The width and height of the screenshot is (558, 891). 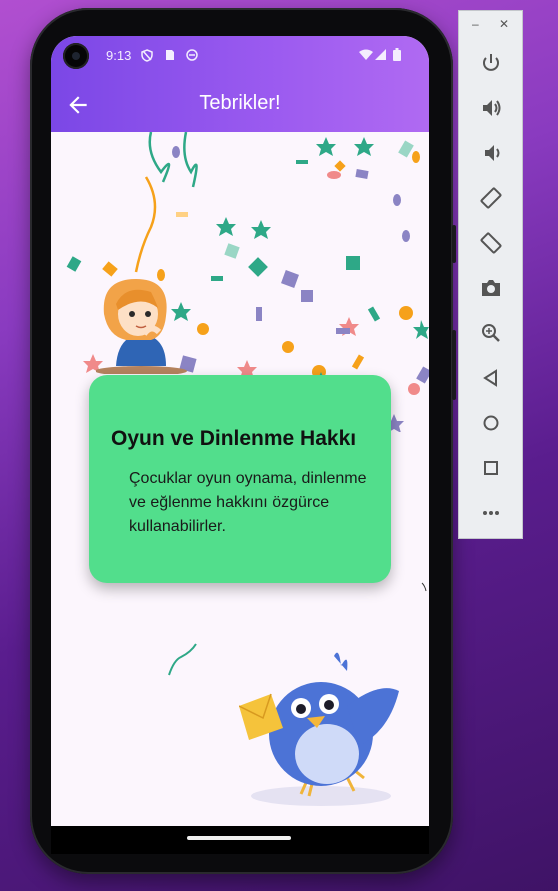 What do you see at coordinates (491, 288) in the screenshot?
I see `camera-icon` at bounding box center [491, 288].